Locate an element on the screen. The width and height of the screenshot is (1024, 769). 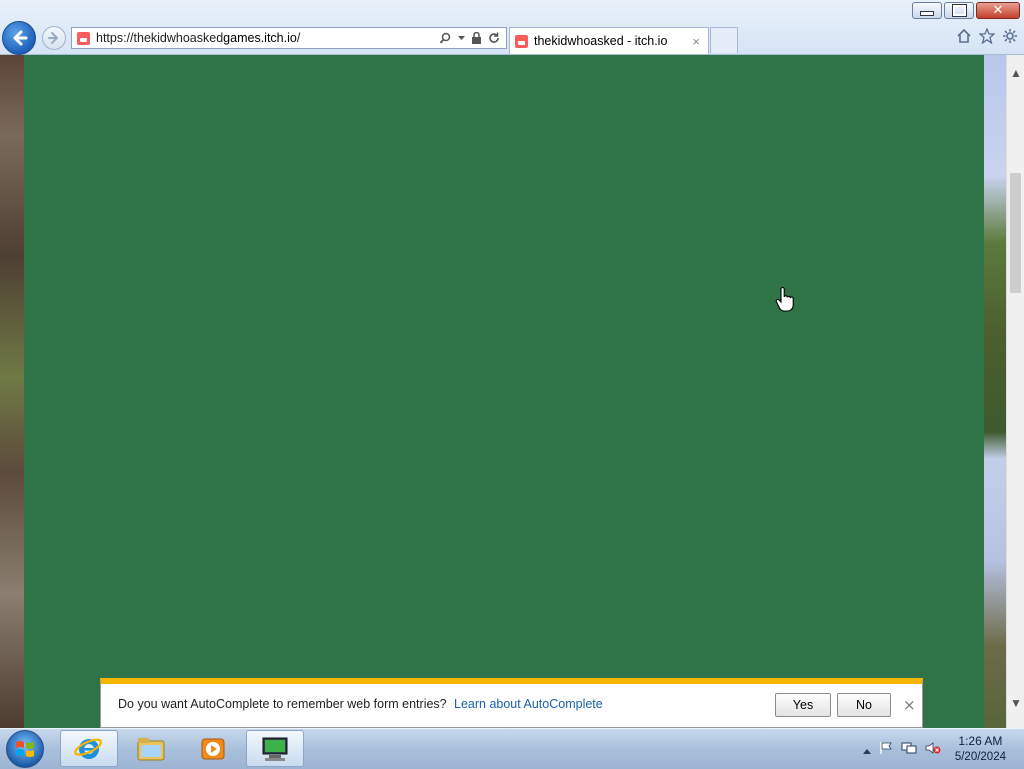
media-player-icon is located at coordinates (213, 748).